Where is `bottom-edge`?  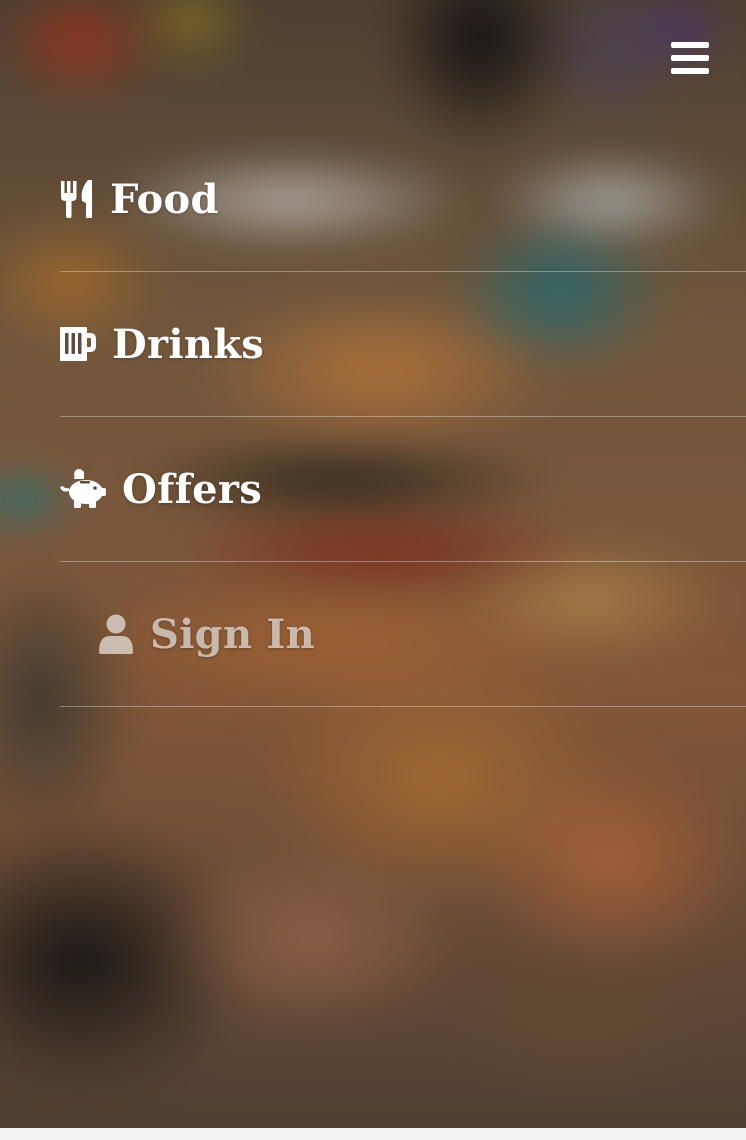 bottom-edge is located at coordinates (373, 1134).